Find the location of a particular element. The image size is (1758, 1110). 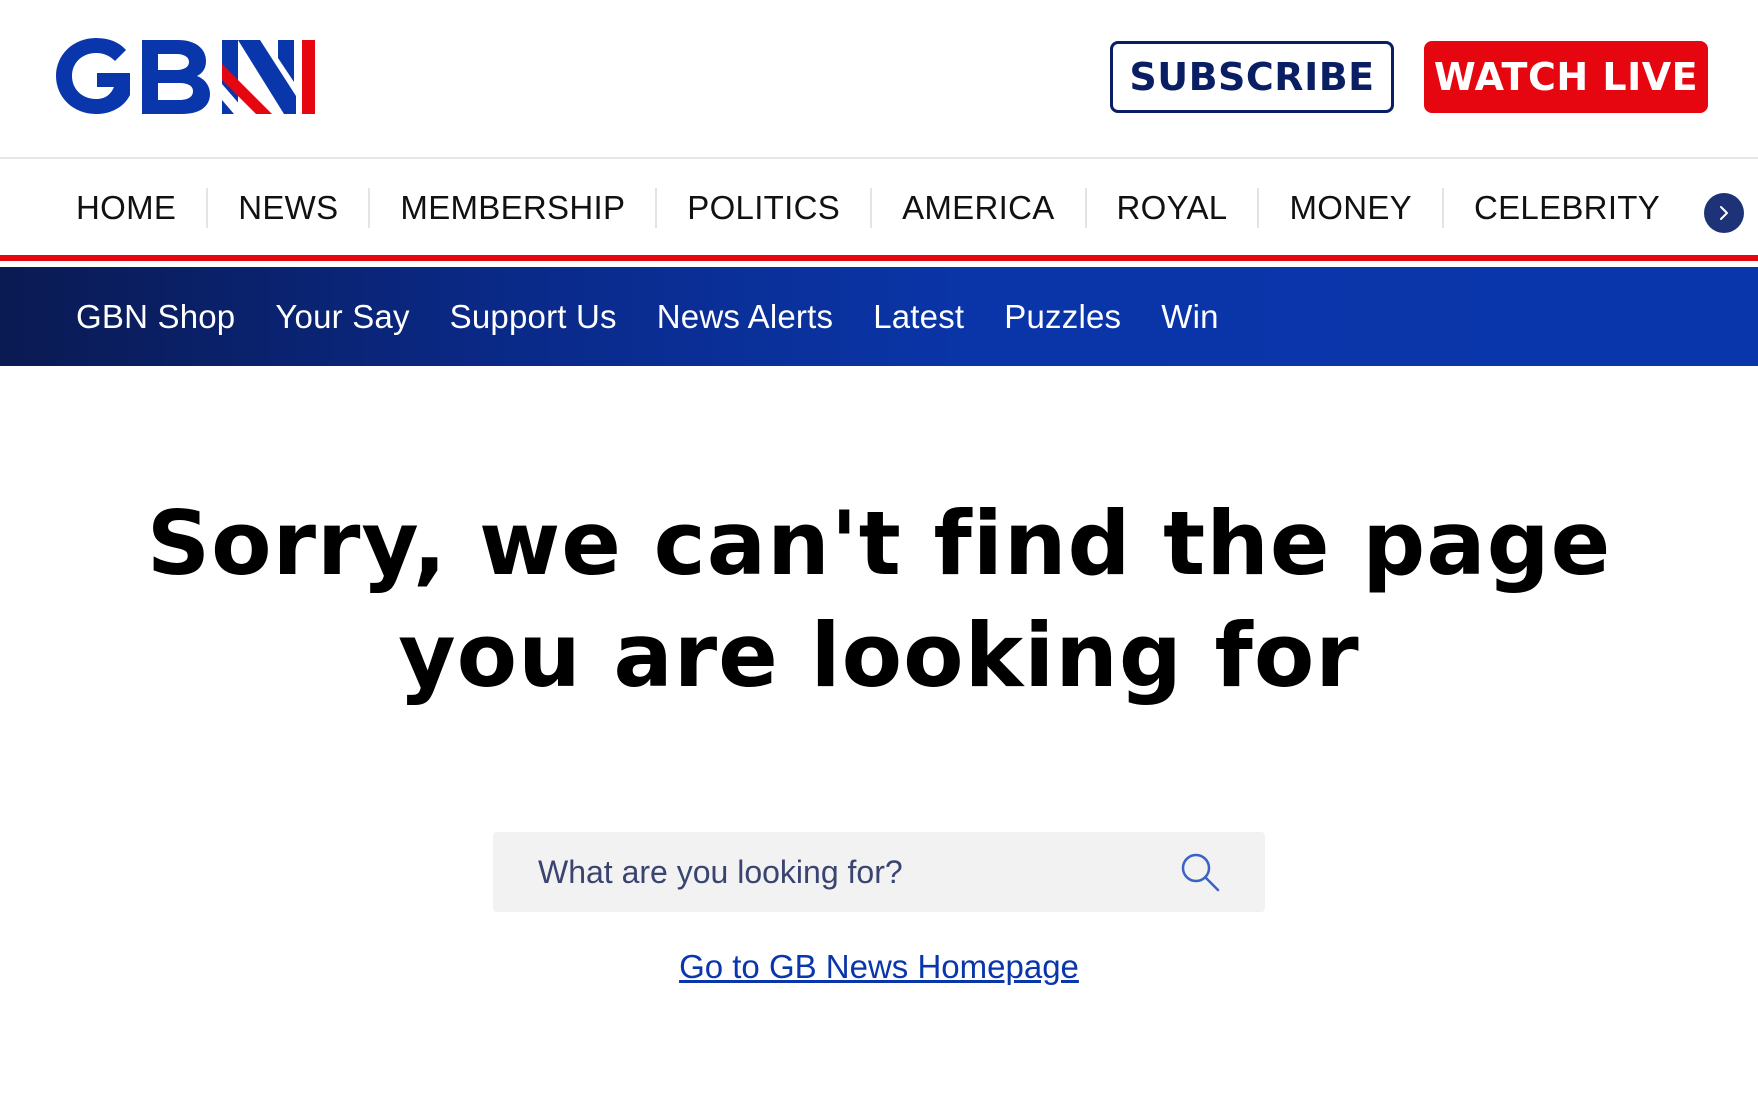

homepage-link: Go to GB News Homepage is located at coordinates (879, 967).